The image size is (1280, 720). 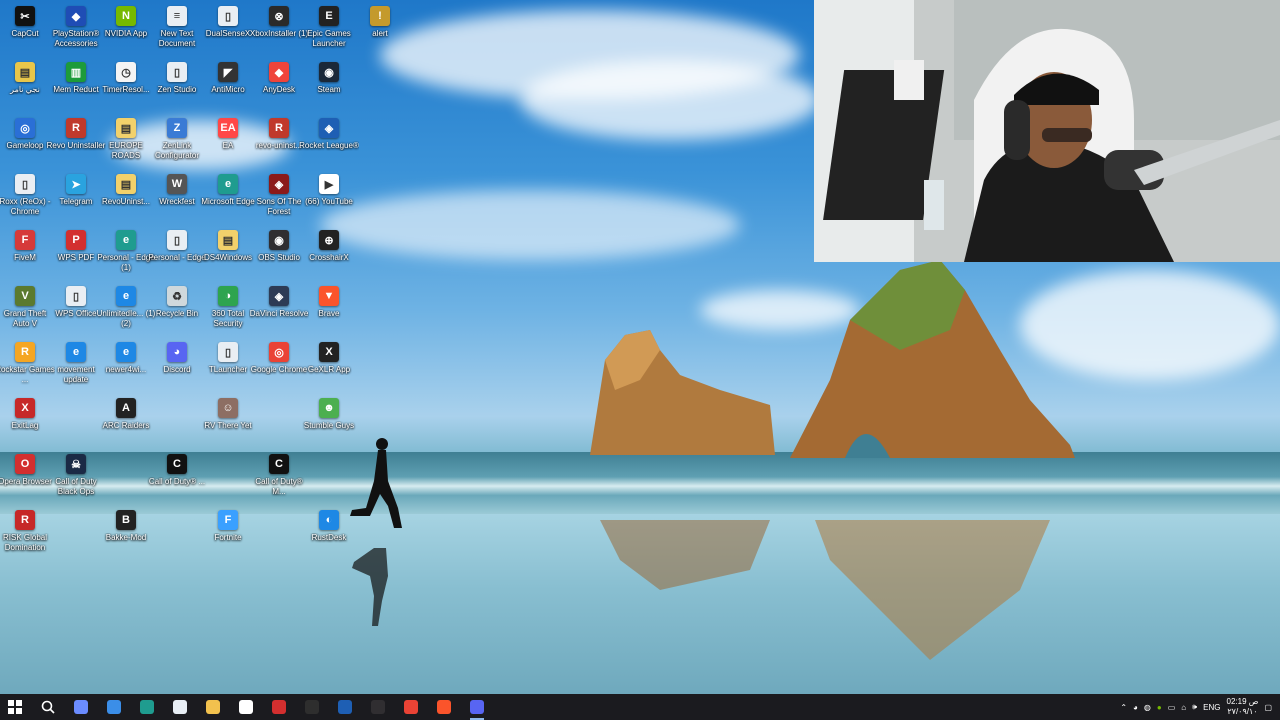 What do you see at coordinates (329, 257) in the screenshot?
I see `desktop-icon-crosshairx: ⊕ CrosshairX` at bounding box center [329, 257].